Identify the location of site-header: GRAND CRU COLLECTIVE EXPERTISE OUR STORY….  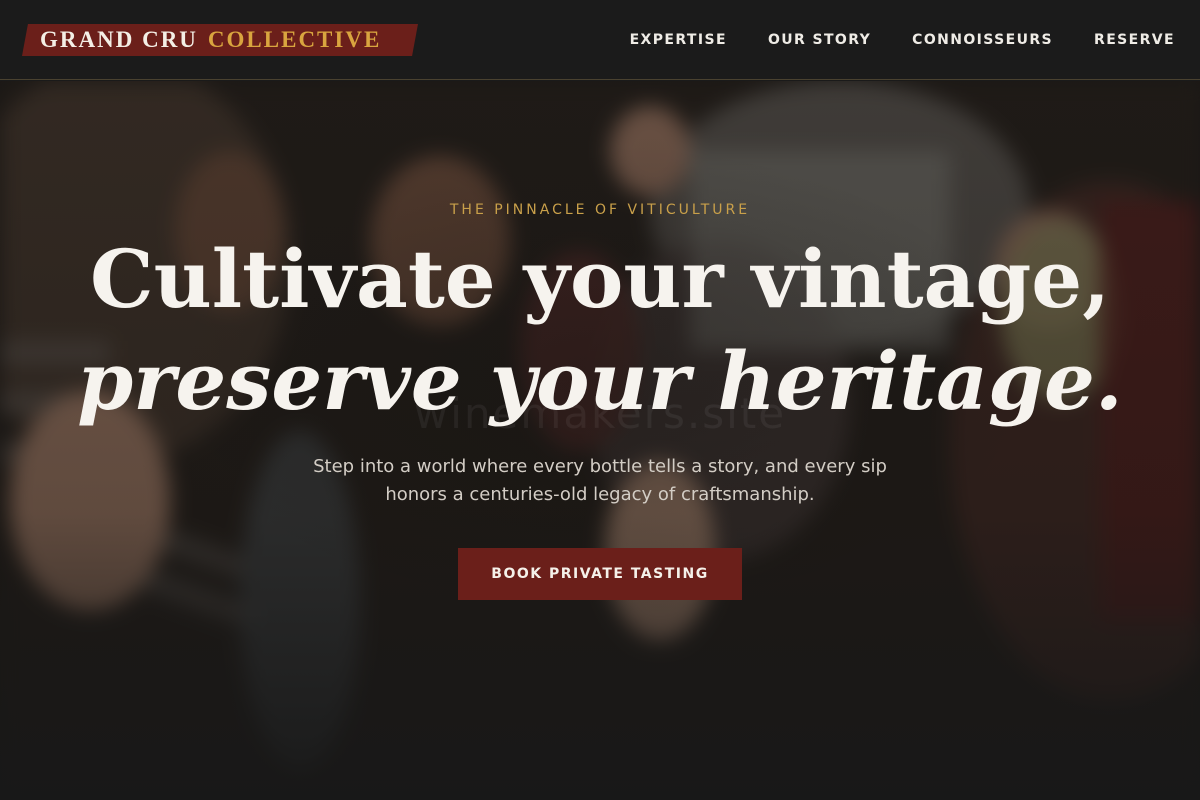
(600, 40).